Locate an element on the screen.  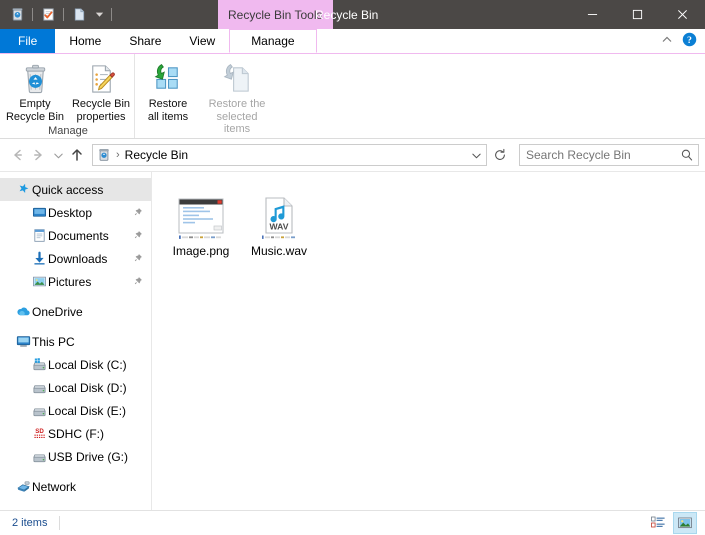
help-icon: ? is located at coordinates (689, 41).